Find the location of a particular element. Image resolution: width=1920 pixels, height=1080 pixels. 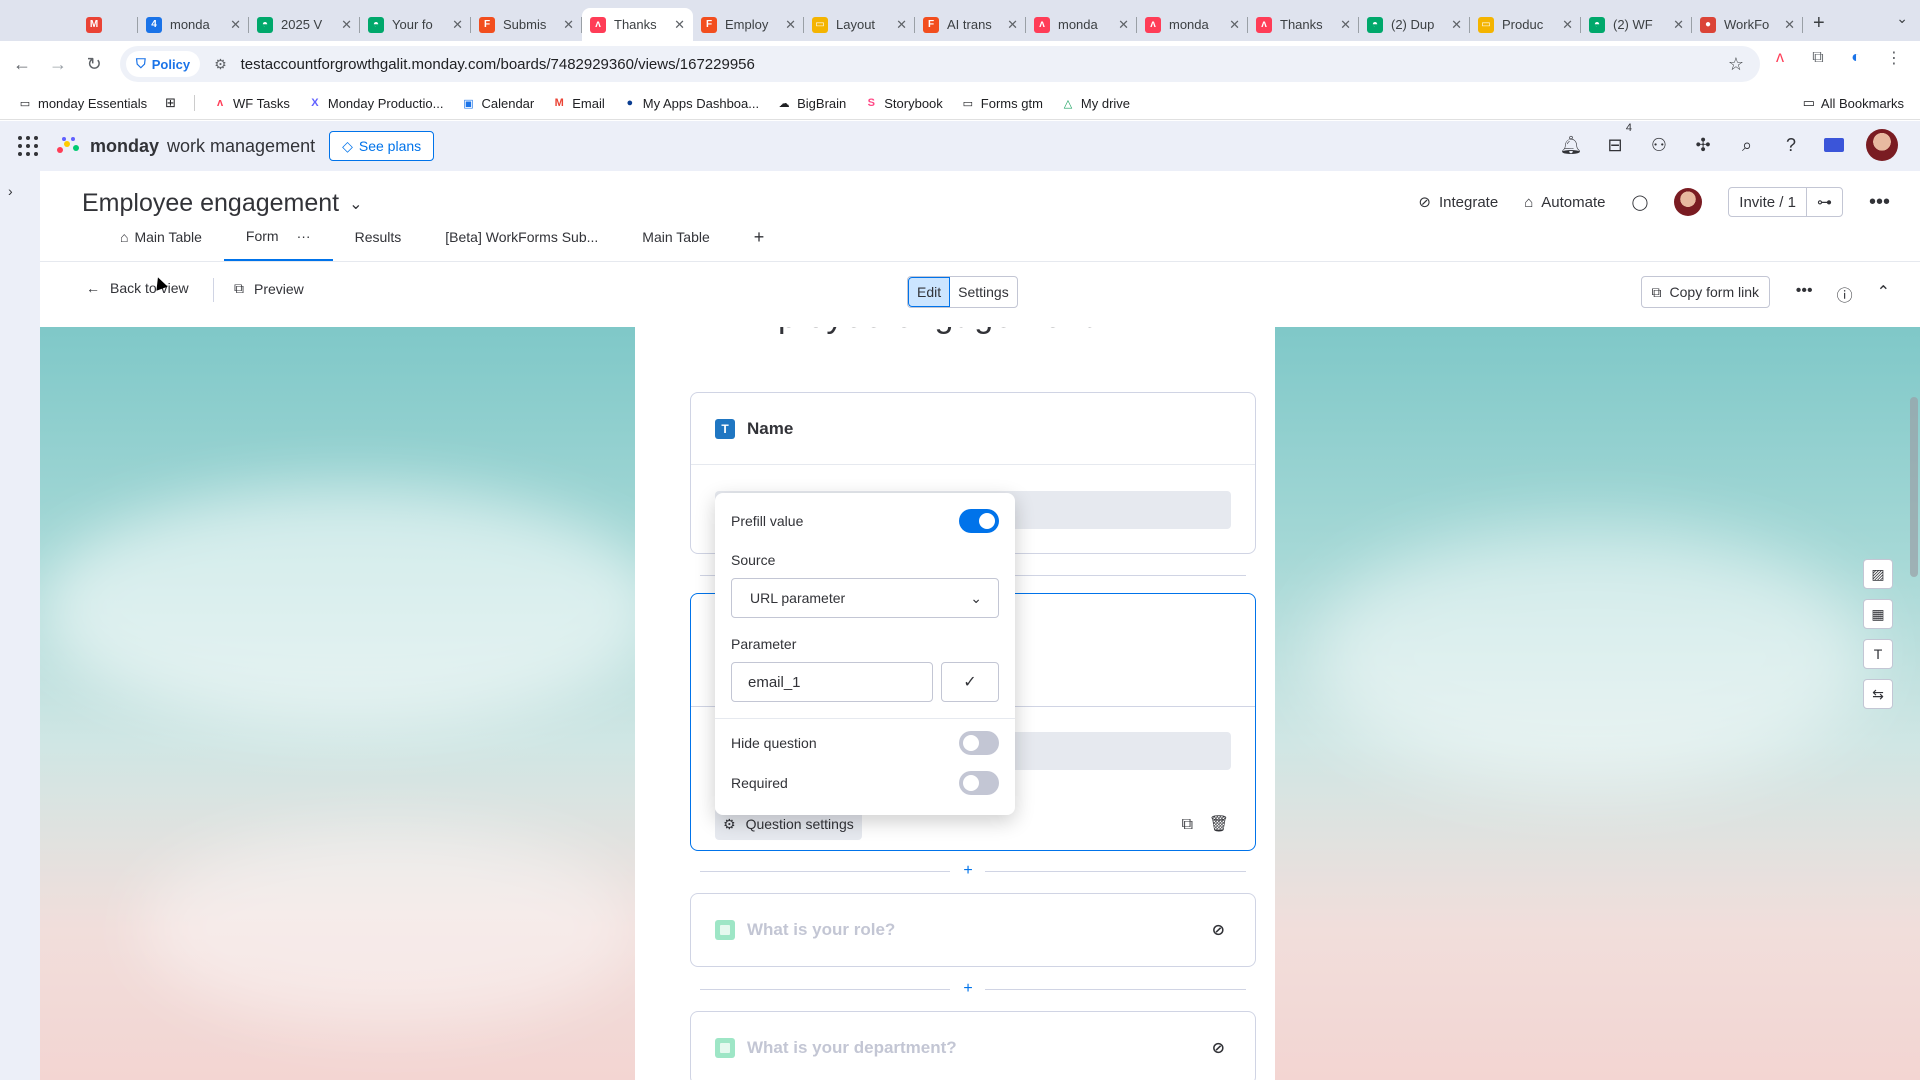

bookmark-item: ☁ BigBrain is located at coordinates (812, 103).